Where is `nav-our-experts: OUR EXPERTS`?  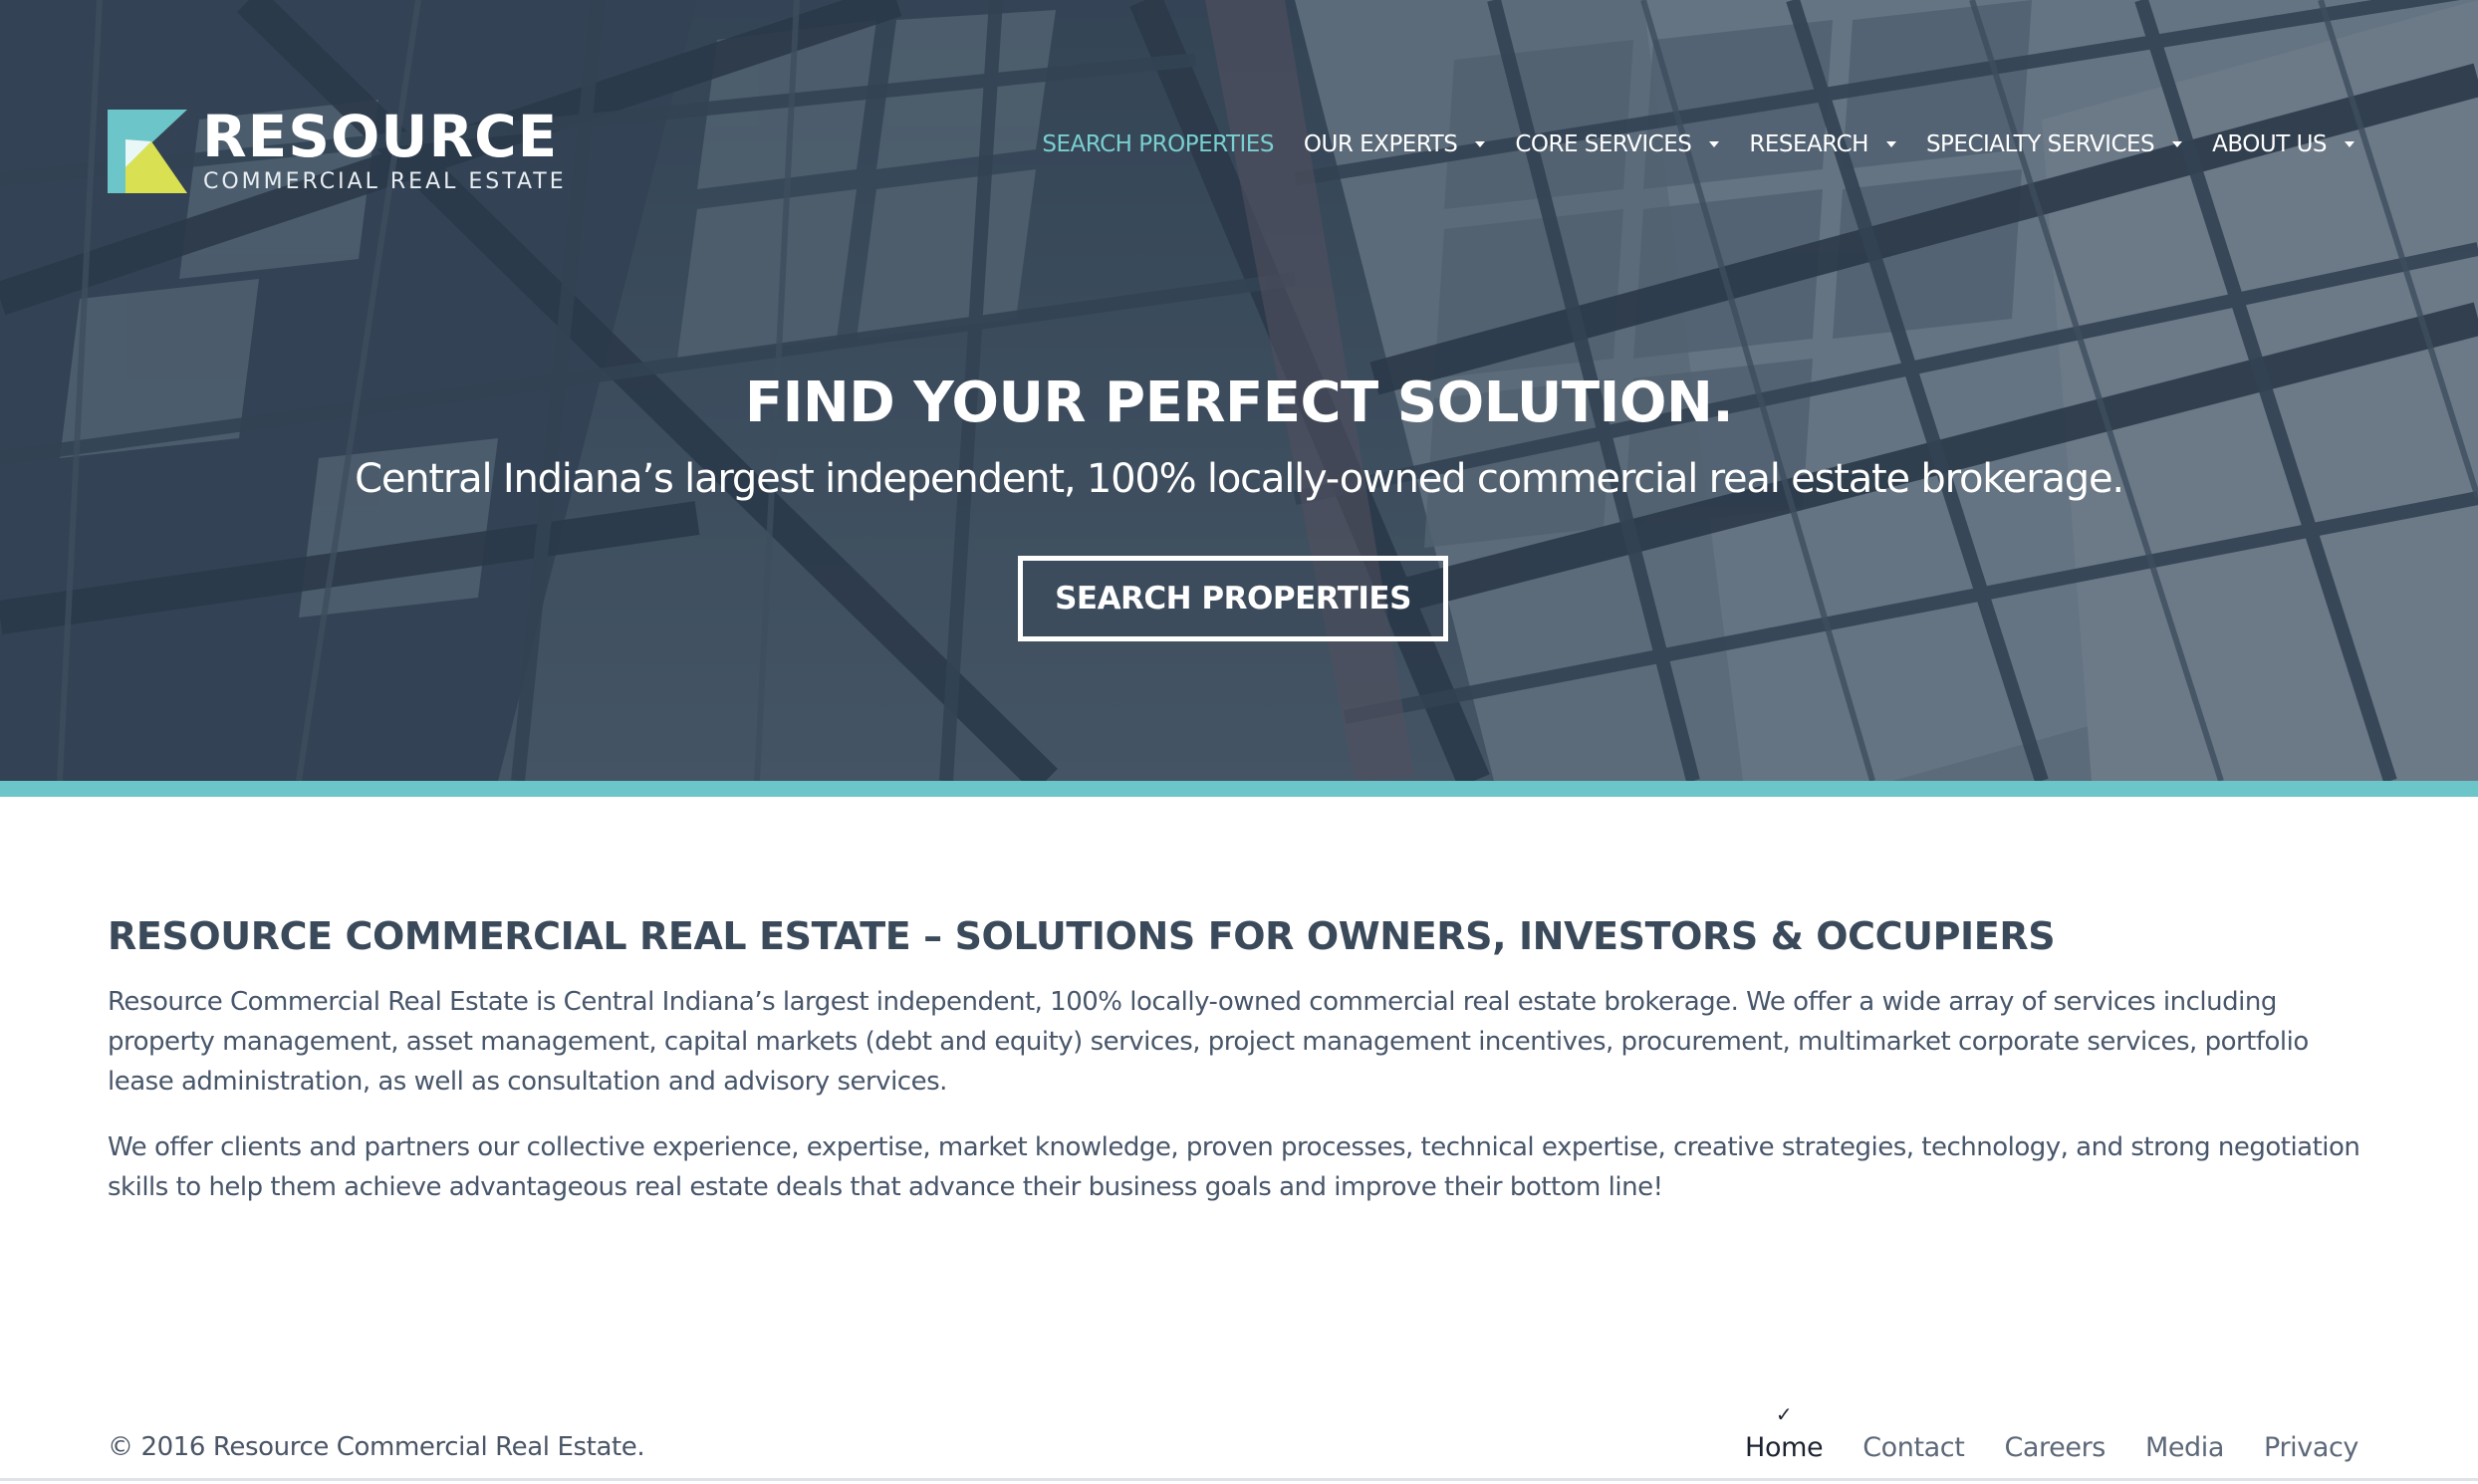
nav-our-experts: OUR EXPERTS is located at coordinates (1394, 144).